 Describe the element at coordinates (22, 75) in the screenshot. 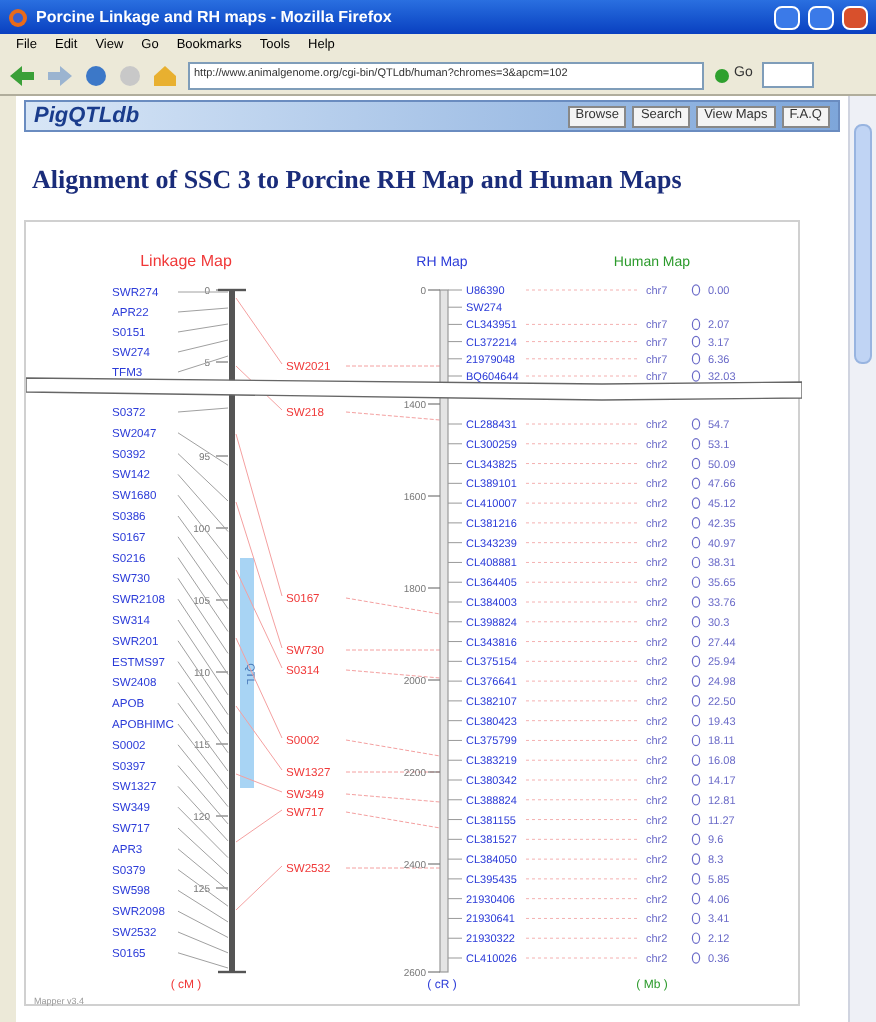

I see `back-icon` at that location.